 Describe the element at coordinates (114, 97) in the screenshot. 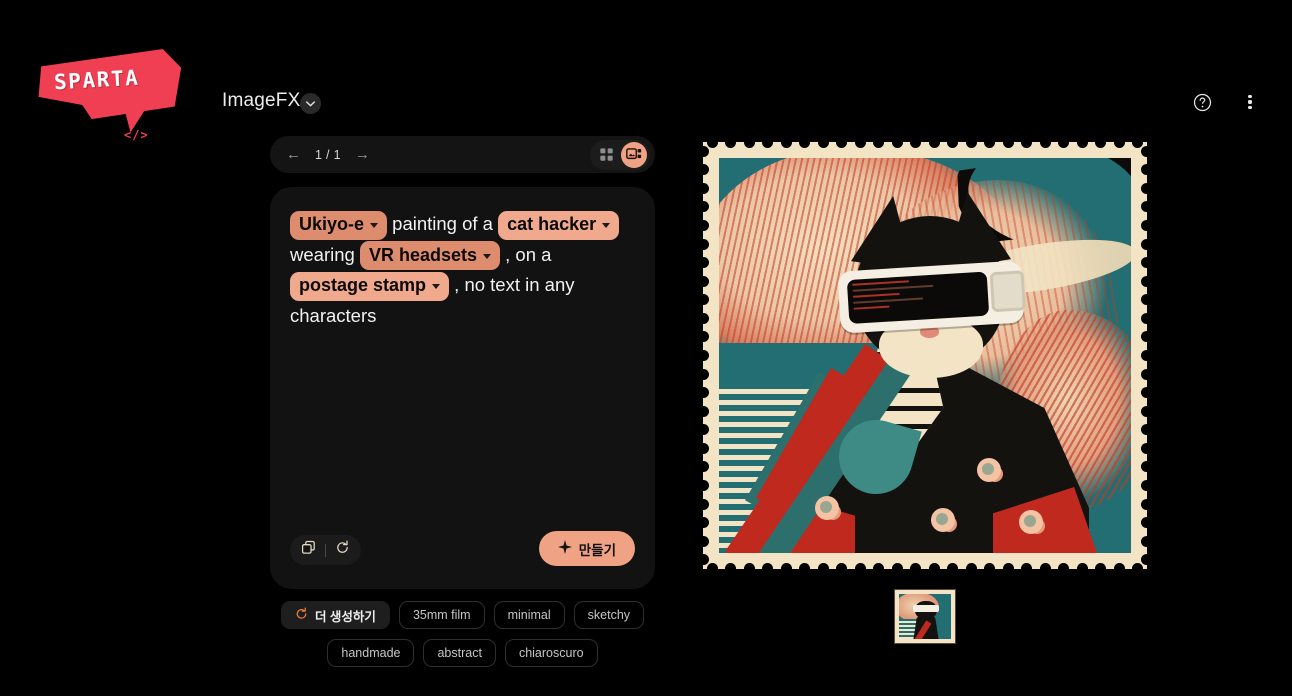

I see `sparta-logo: SPARTA </>` at that location.